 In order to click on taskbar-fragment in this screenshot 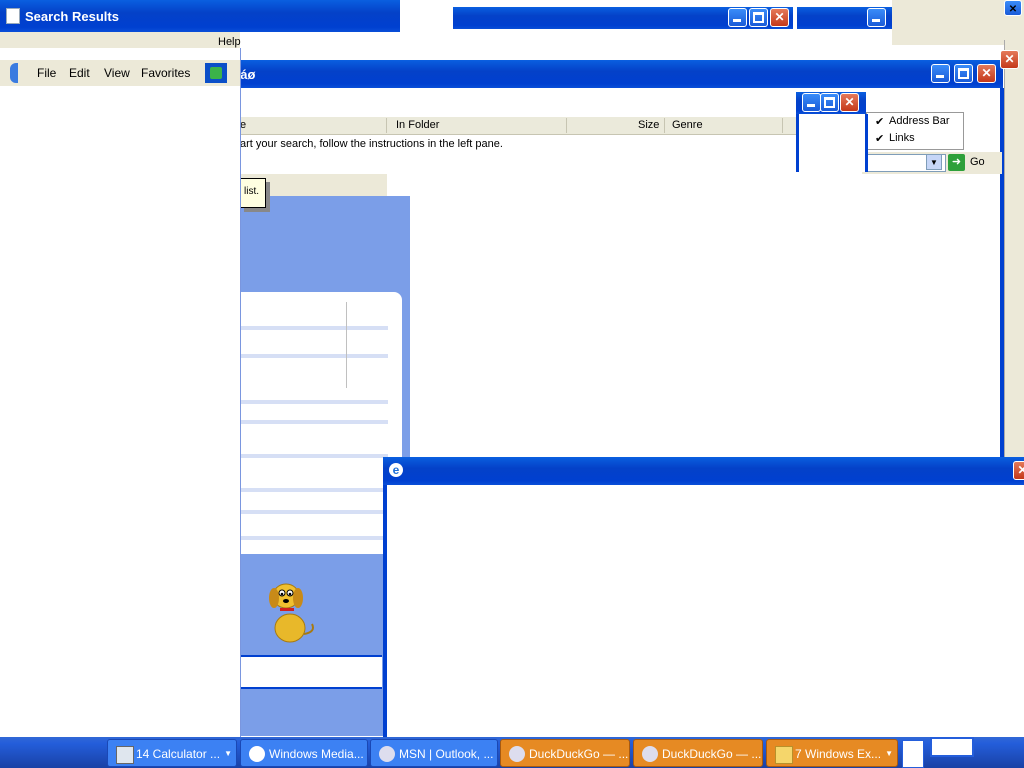, I will do `click(913, 754)`.